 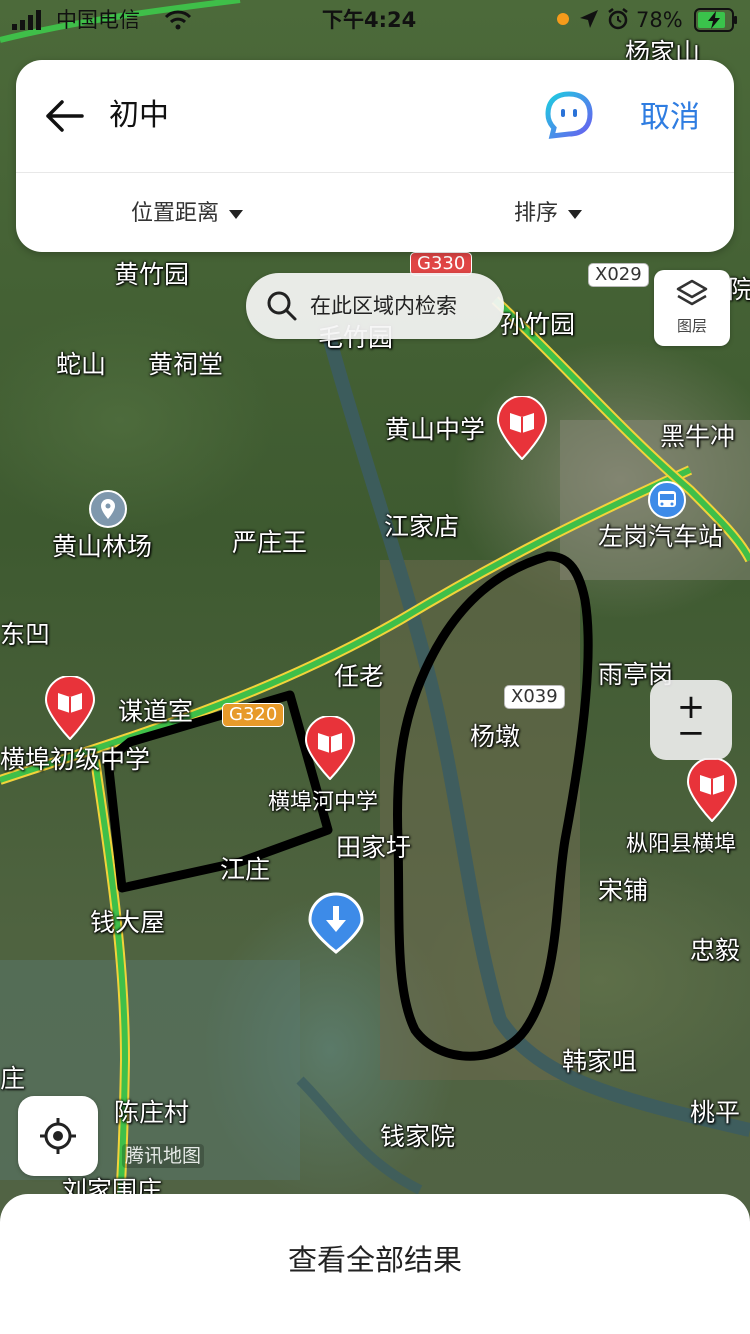 What do you see at coordinates (563, 19) in the screenshot?
I see `recording-dot-icon` at bounding box center [563, 19].